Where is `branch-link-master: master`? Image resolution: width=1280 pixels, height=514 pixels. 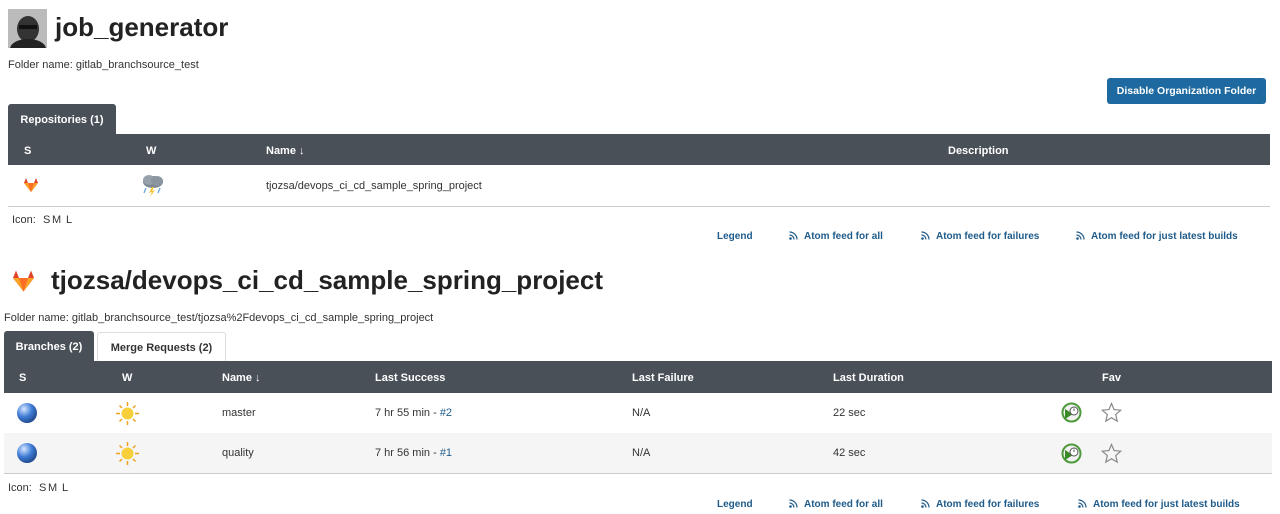
branch-link-master: master is located at coordinates (239, 413).